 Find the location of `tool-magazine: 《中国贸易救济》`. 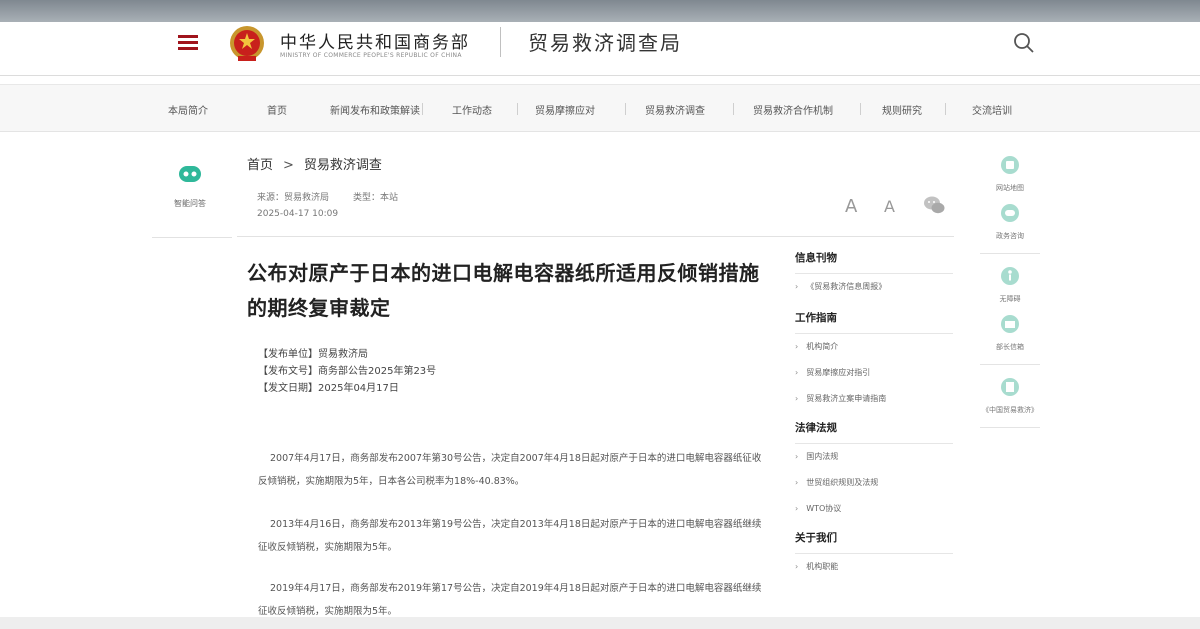

tool-magazine: 《中国贸易救济》 is located at coordinates (1010, 396).